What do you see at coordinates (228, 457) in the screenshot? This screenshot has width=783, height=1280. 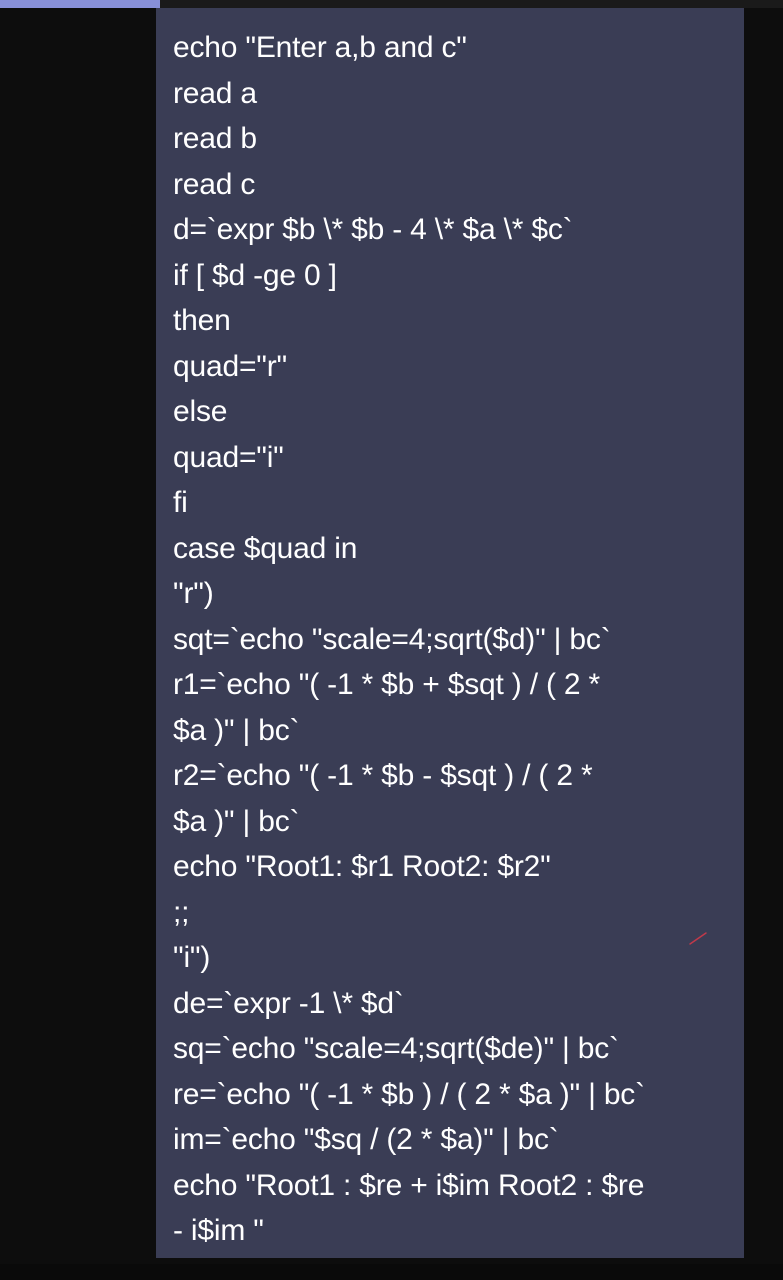 I see `code-line: quad="i"` at bounding box center [228, 457].